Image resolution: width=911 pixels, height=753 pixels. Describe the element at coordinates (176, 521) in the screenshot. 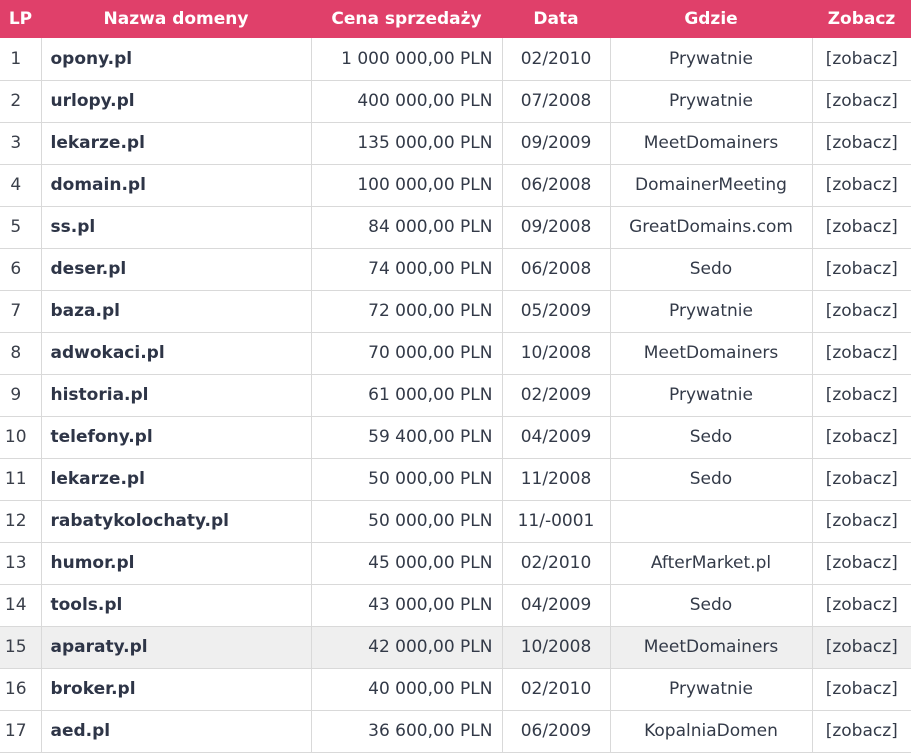

I see `domain-name: rabatykolochaty.pl` at that location.